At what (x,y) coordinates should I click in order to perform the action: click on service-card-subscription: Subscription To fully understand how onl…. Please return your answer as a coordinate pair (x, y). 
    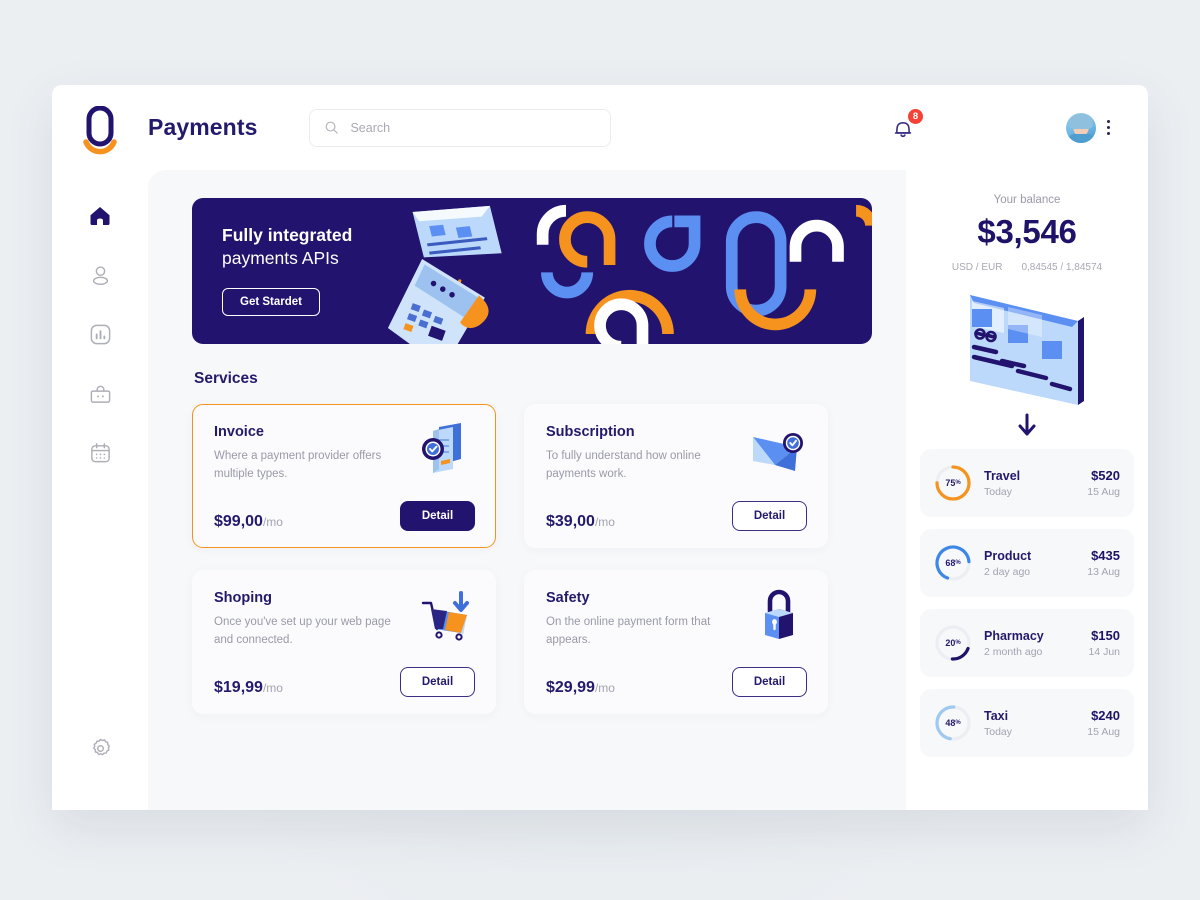
    Looking at the image, I should click on (676, 476).